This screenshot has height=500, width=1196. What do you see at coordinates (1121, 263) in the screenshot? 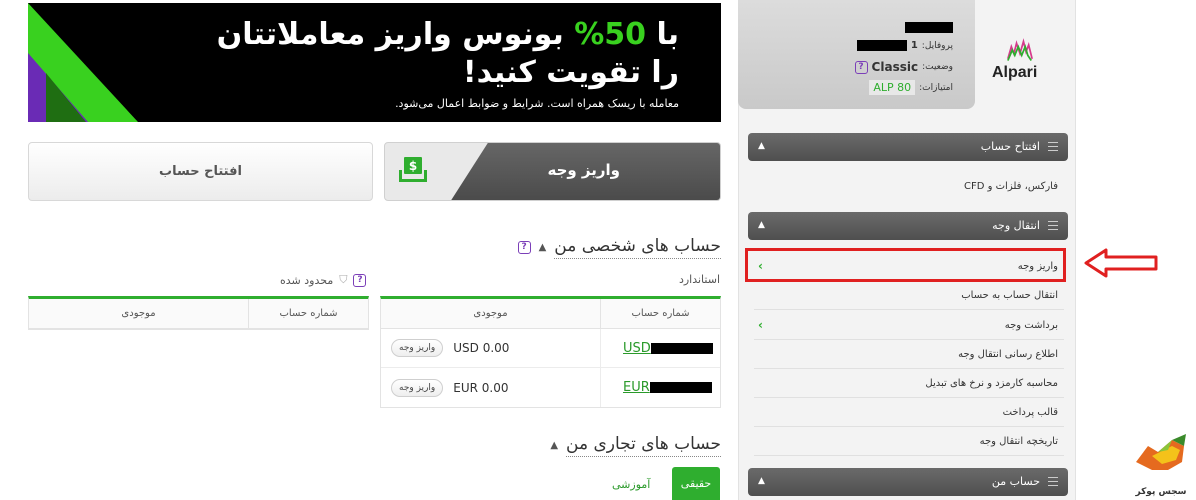
I see `red-arrow-icon` at bounding box center [1121, 263].